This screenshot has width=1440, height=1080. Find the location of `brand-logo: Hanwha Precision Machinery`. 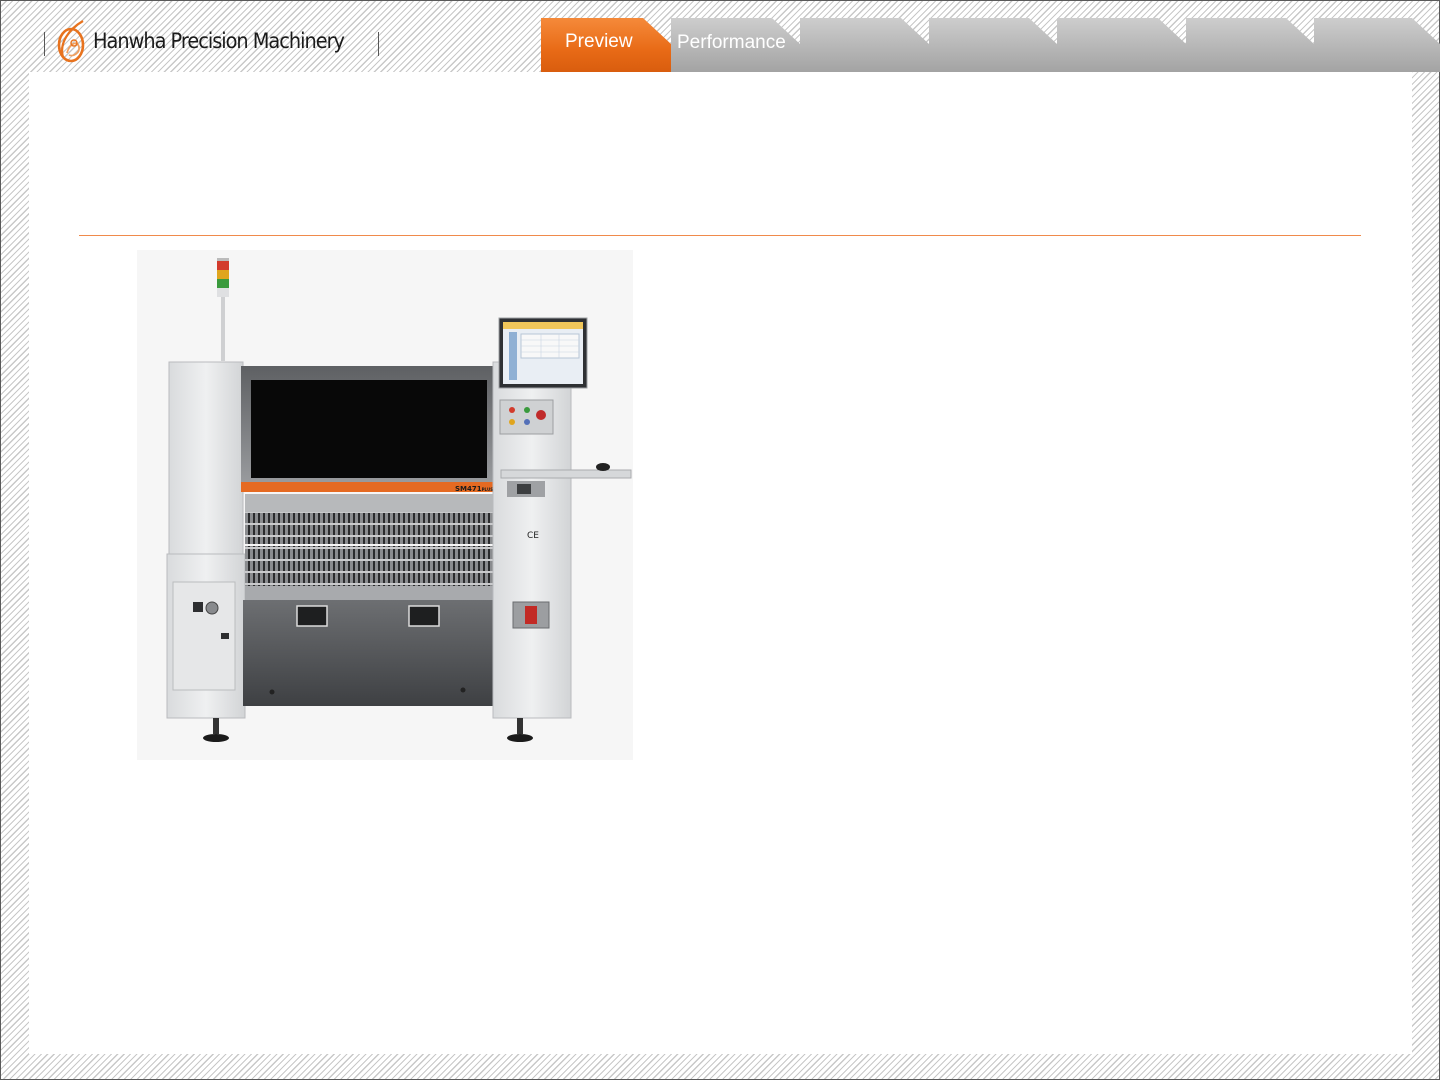

brand-logo: Hanwha Precision Machinery is located at coordinates (211, 41).